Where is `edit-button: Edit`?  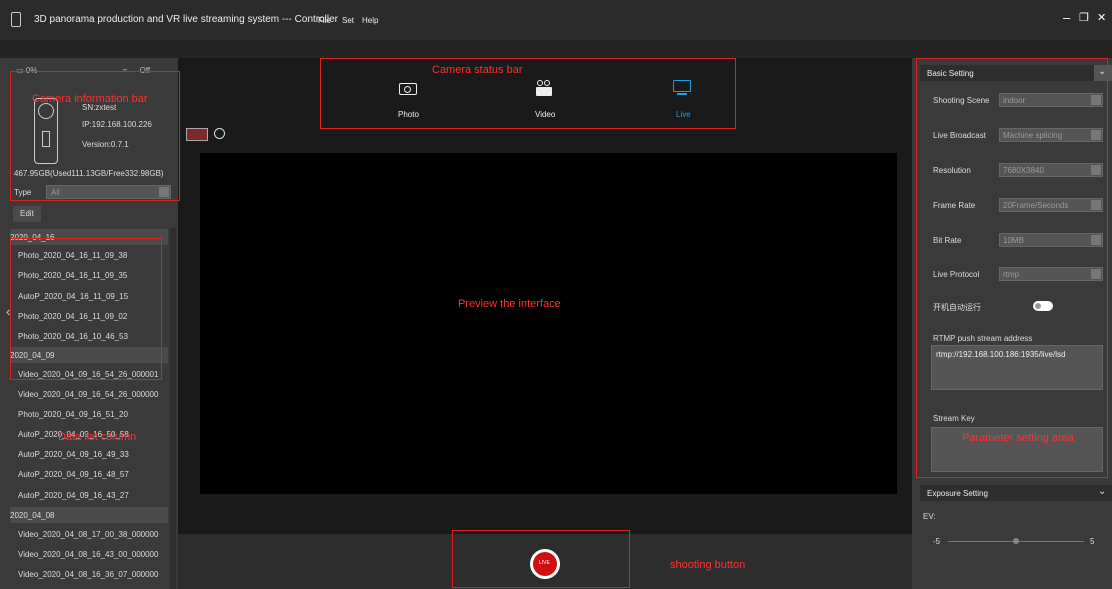 edit-button: Edit is located at coordinates (27, 214).